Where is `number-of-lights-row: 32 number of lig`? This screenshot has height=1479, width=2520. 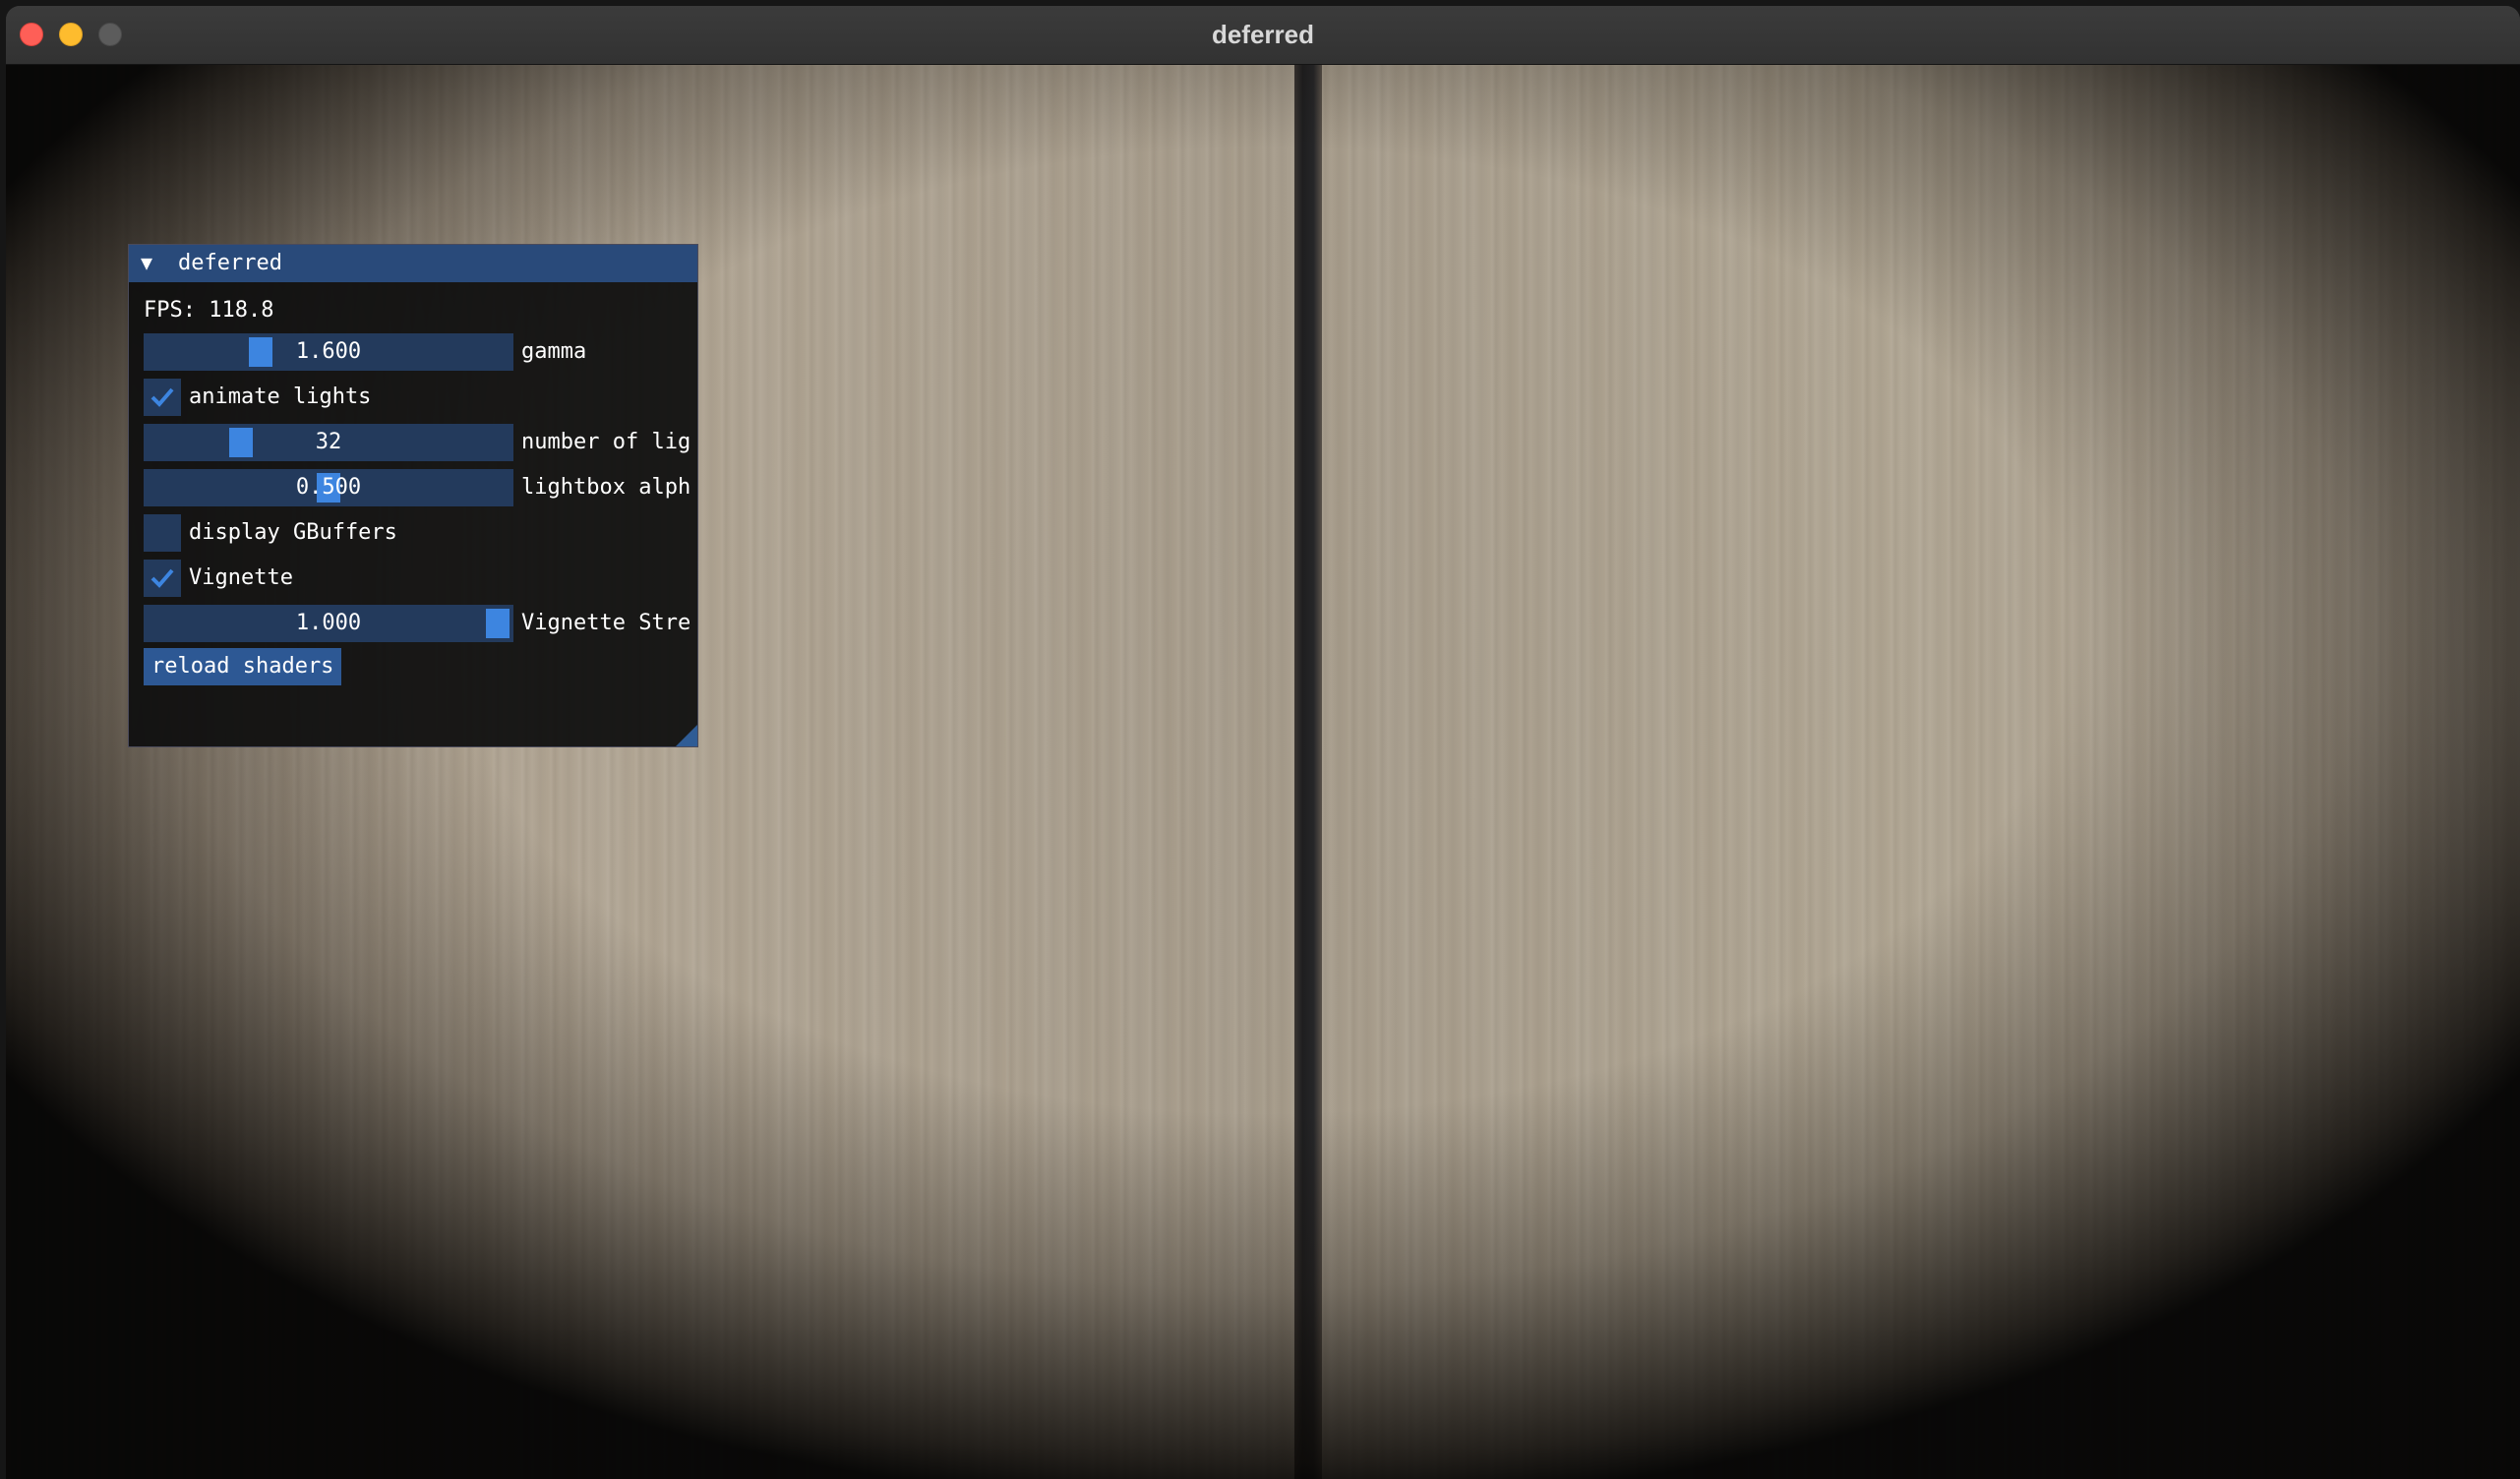
number-of-lights-row: 32 number of lig is located at coordinates (420, 442).